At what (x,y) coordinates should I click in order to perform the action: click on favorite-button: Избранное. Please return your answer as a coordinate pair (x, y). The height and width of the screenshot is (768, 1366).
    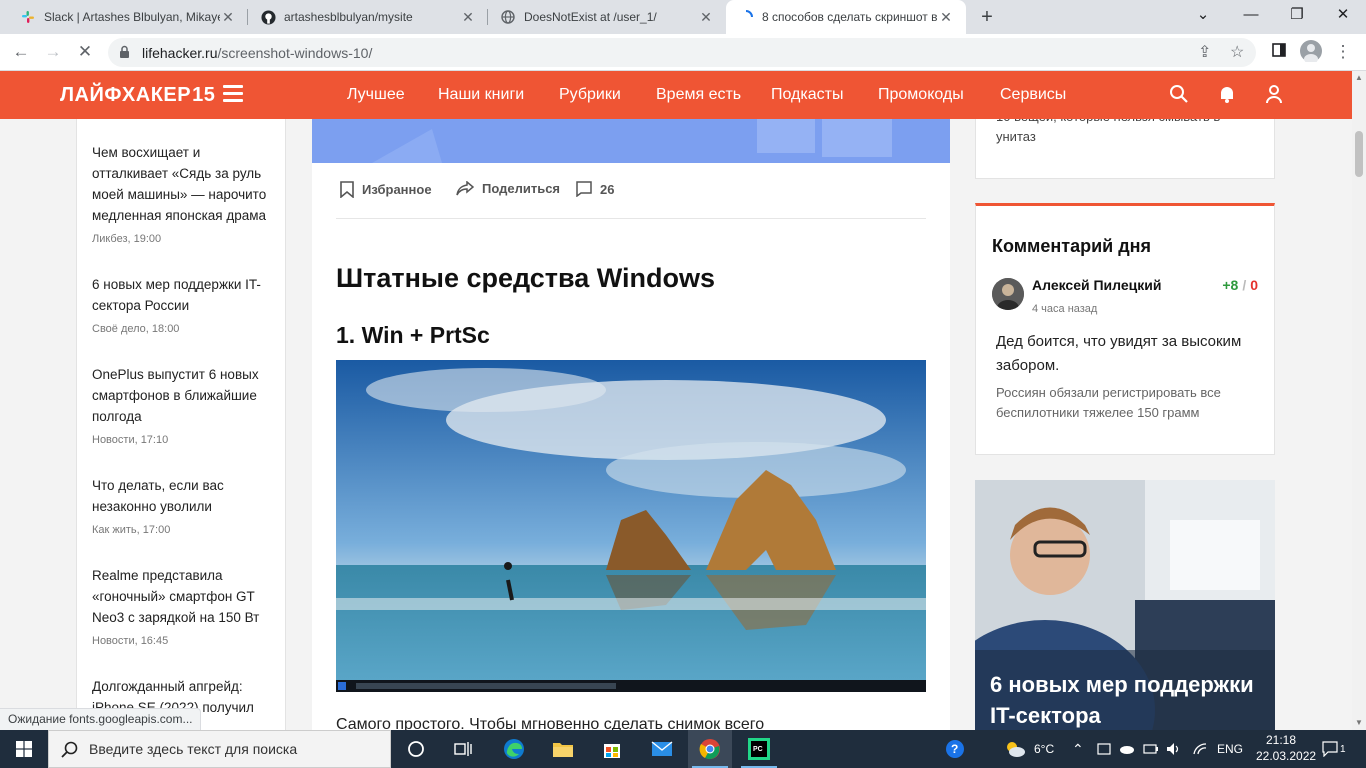
    Looking at the image, I should click on (386, 189).